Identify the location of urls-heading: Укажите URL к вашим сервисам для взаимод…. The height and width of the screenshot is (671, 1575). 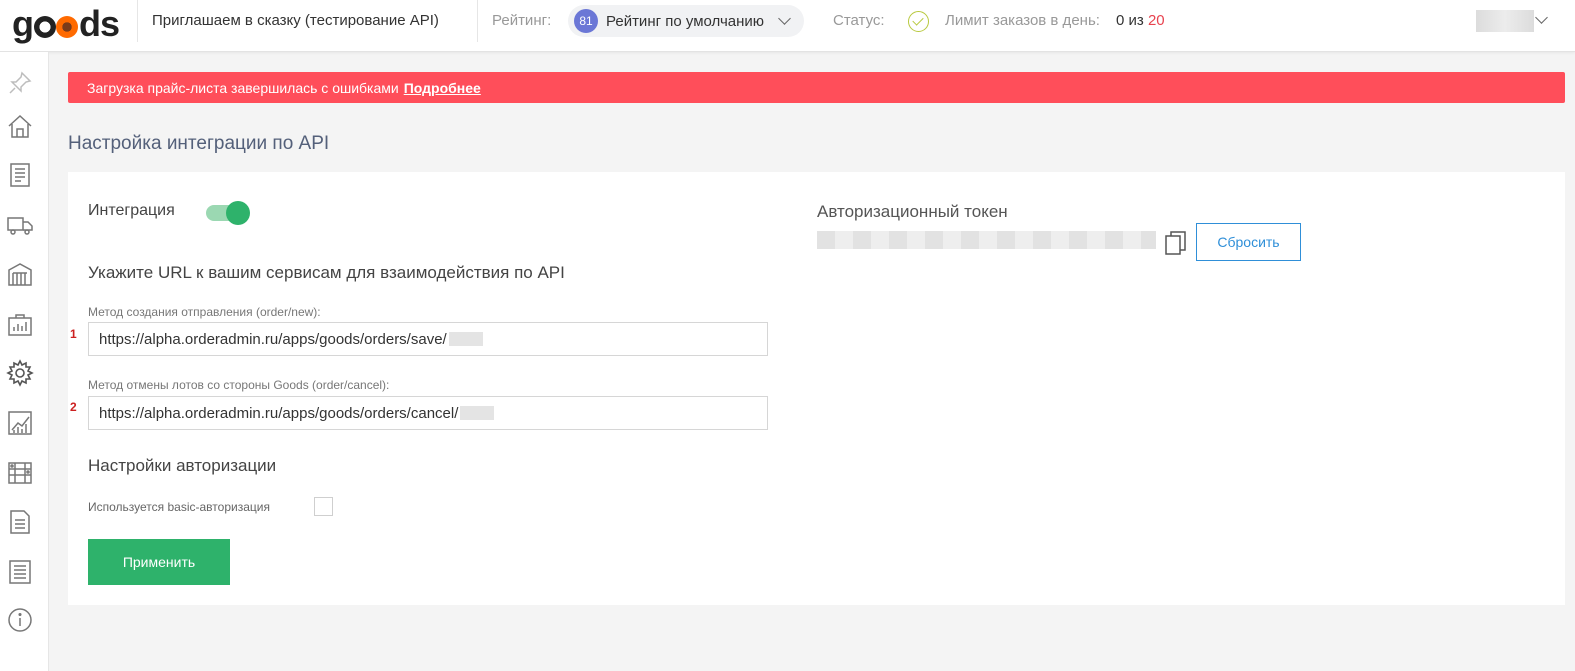
(326, 272).